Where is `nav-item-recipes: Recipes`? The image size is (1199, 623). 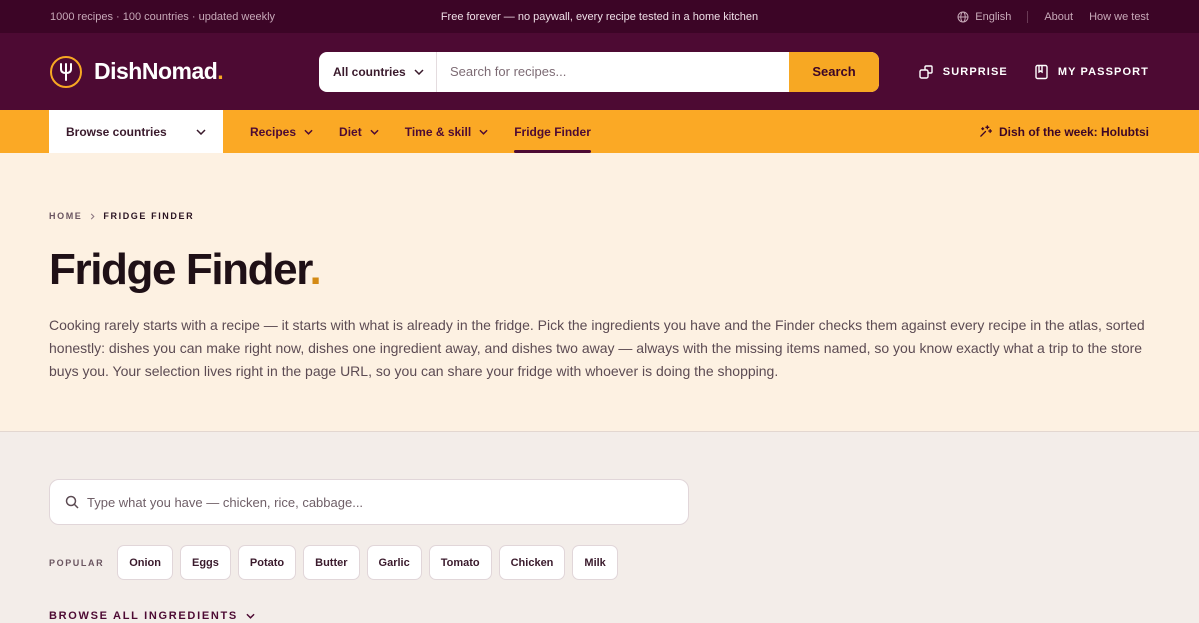
nav-item-recipes: Recipes is located at coordinates (281, 131).